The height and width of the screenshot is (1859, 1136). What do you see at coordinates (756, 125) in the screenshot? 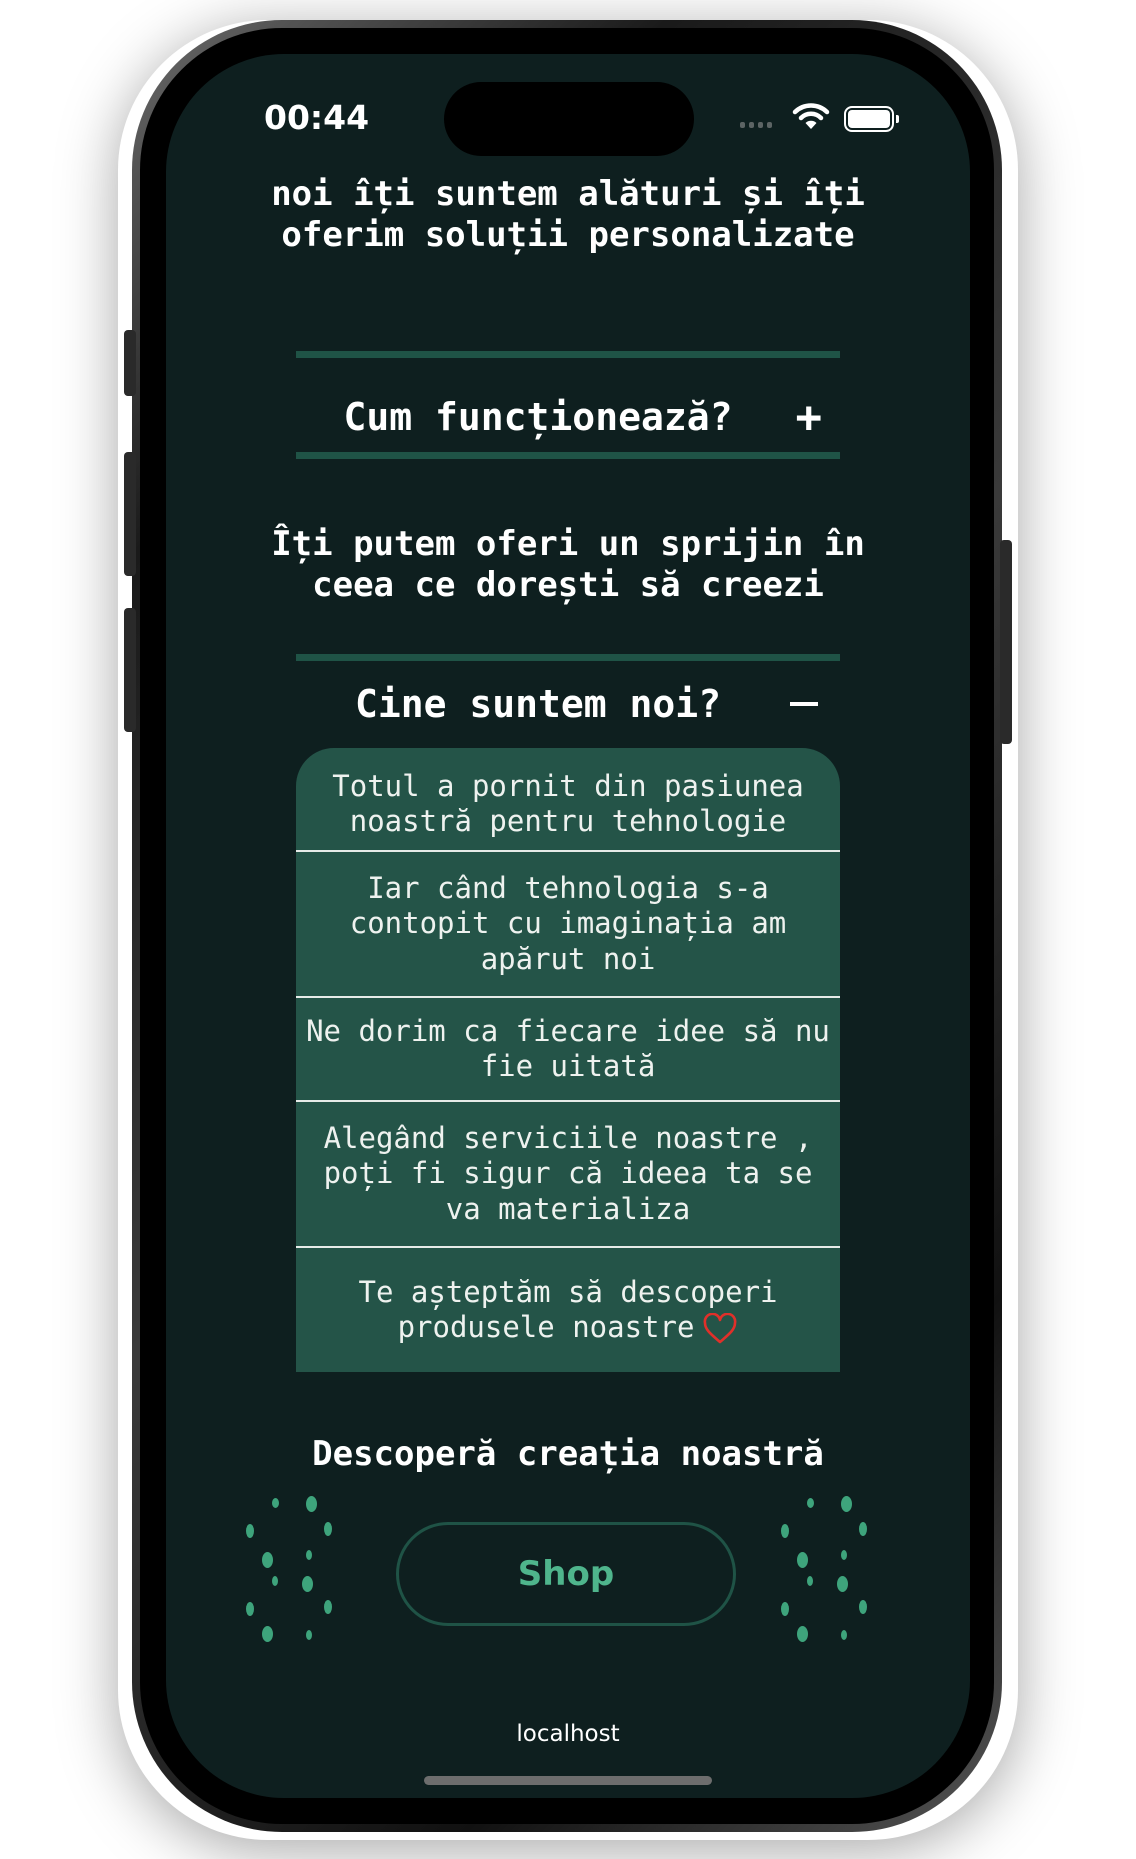
I see `signal-icon` at bounding box center [756, 125].